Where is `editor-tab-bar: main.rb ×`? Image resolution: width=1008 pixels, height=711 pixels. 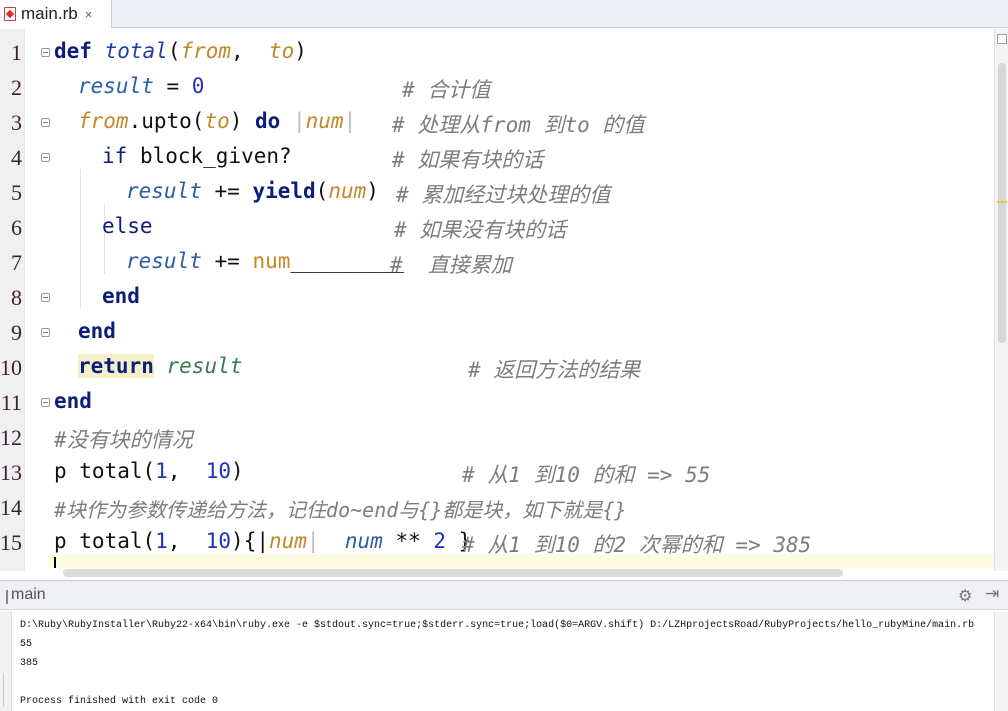 editor-tab-bar: main.rb × is located at coordinates (504, 14).